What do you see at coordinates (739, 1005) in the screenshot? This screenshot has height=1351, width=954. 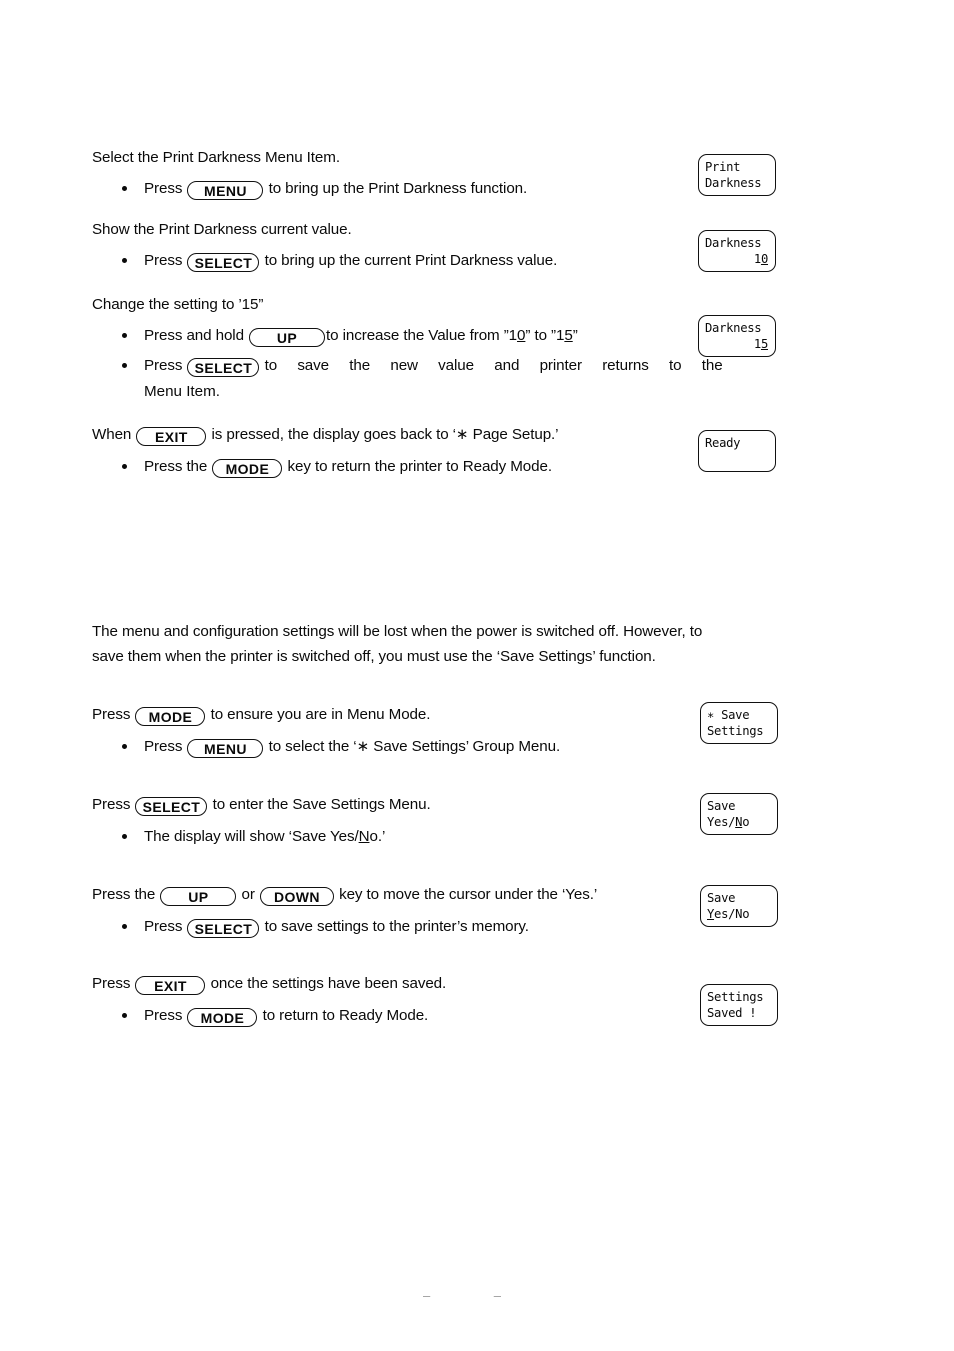 I see `lcd-display-settings-saved: Settings Saved !` at bounding box center [739, 1005].